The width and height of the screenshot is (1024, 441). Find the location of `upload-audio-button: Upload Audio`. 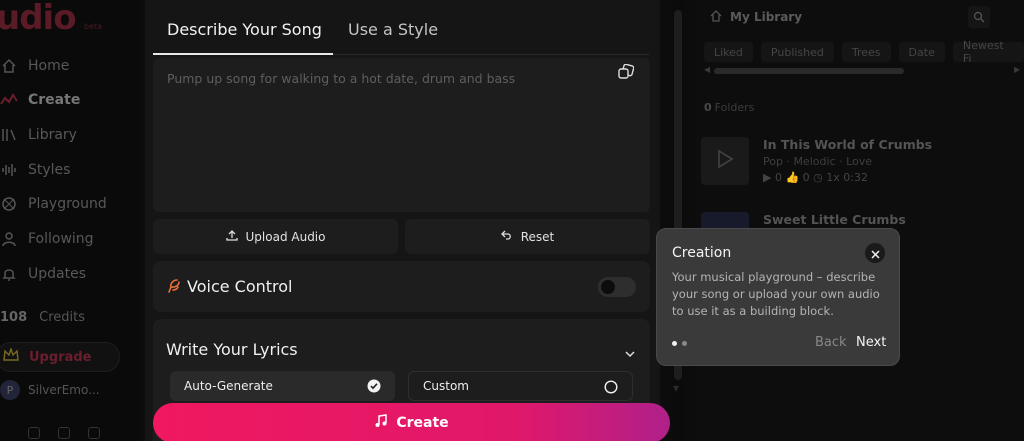

upload-audio-button: Upload Audio is located at coordinates (275, 236).